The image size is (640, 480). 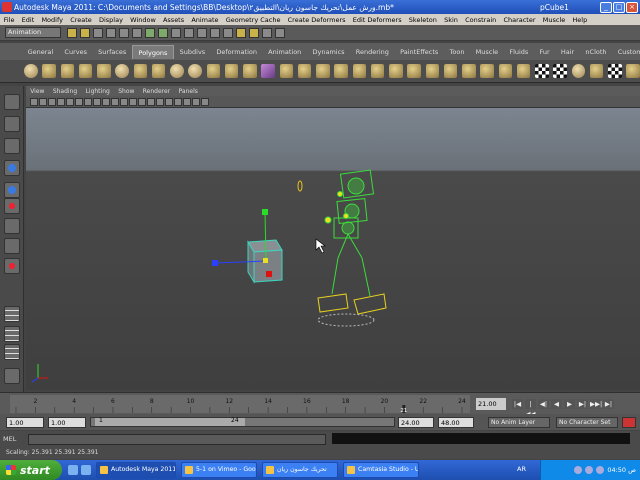 What do you see at coordinates (52, 20) in the screenshot?
I see `menu-modify: Modify` at bounding box center [52, 20].